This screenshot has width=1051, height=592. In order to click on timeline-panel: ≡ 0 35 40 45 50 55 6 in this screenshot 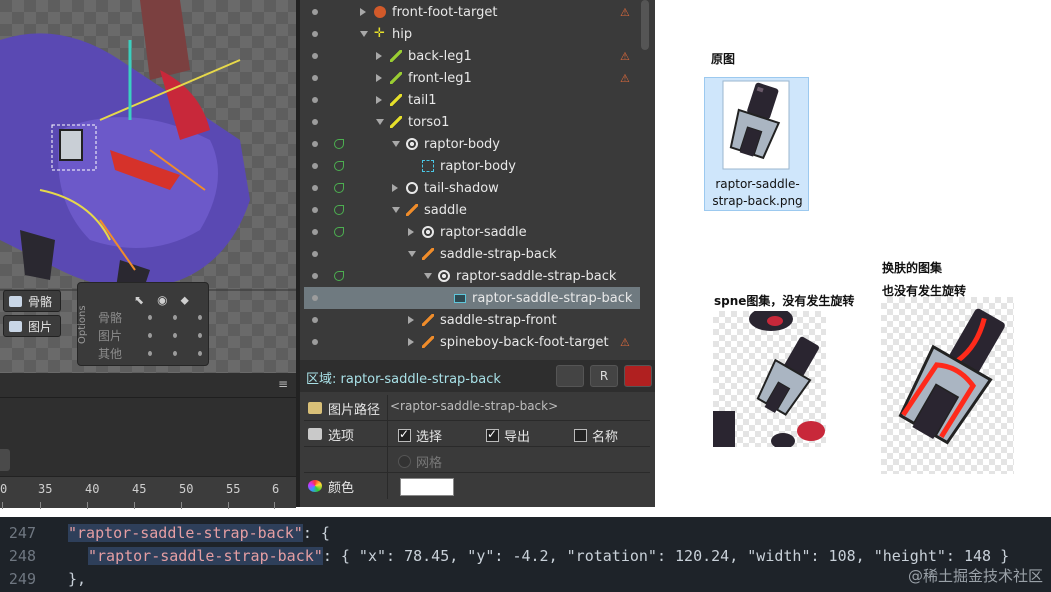, I will do `click(148, 441)`.